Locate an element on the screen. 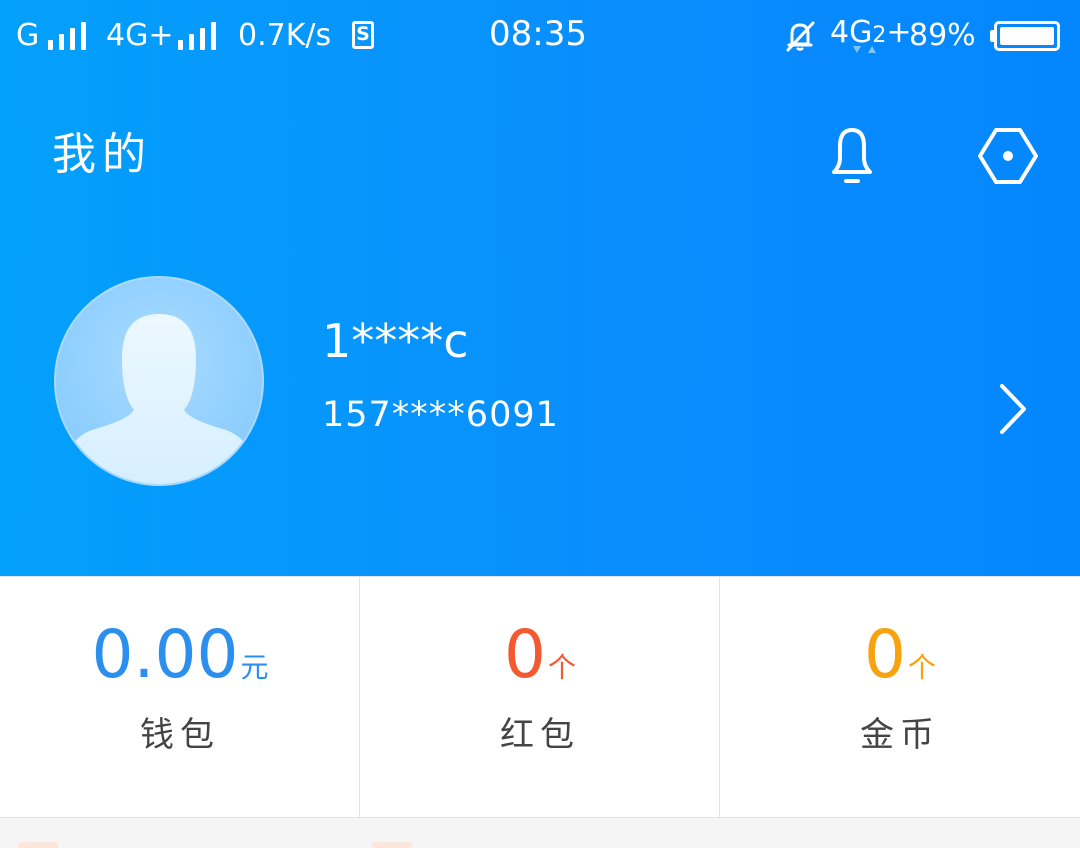  settings-button is located at coordinates (1008, 156).